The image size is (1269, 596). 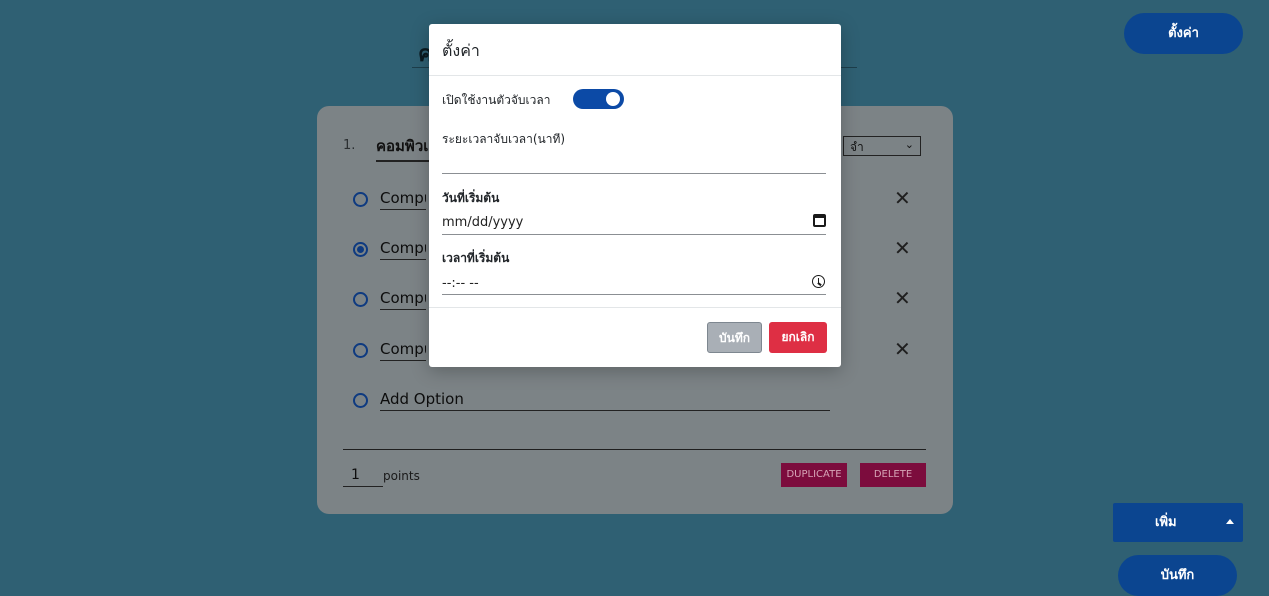 What do you see at coordinates (798, 337) in the screenshot?
I see `modal-cancel-button: ยกเลิก` at bounding box center [798, 337].